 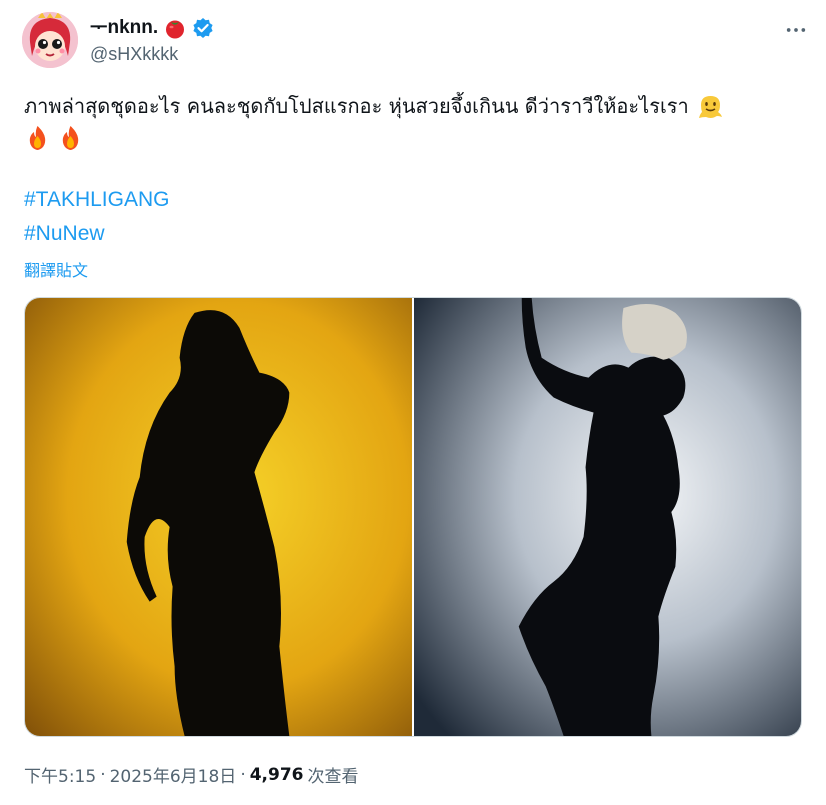 I want to click on author-display-name: ᅮnknn., so click(x=124, y=28).